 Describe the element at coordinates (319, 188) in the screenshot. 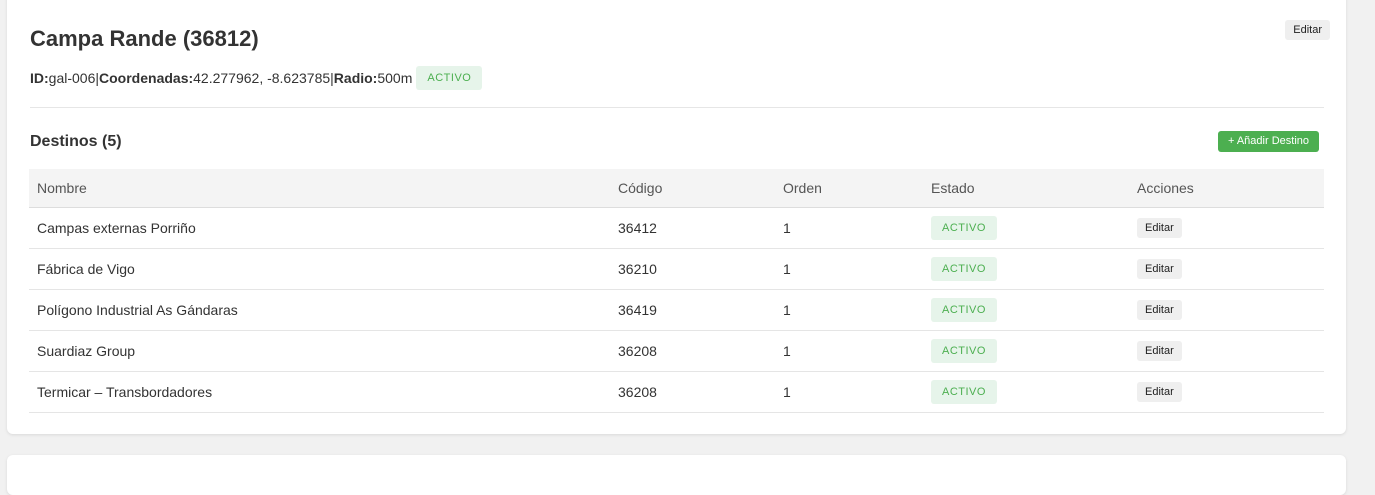

I see `column-header-nombre: Nombre` at that location.